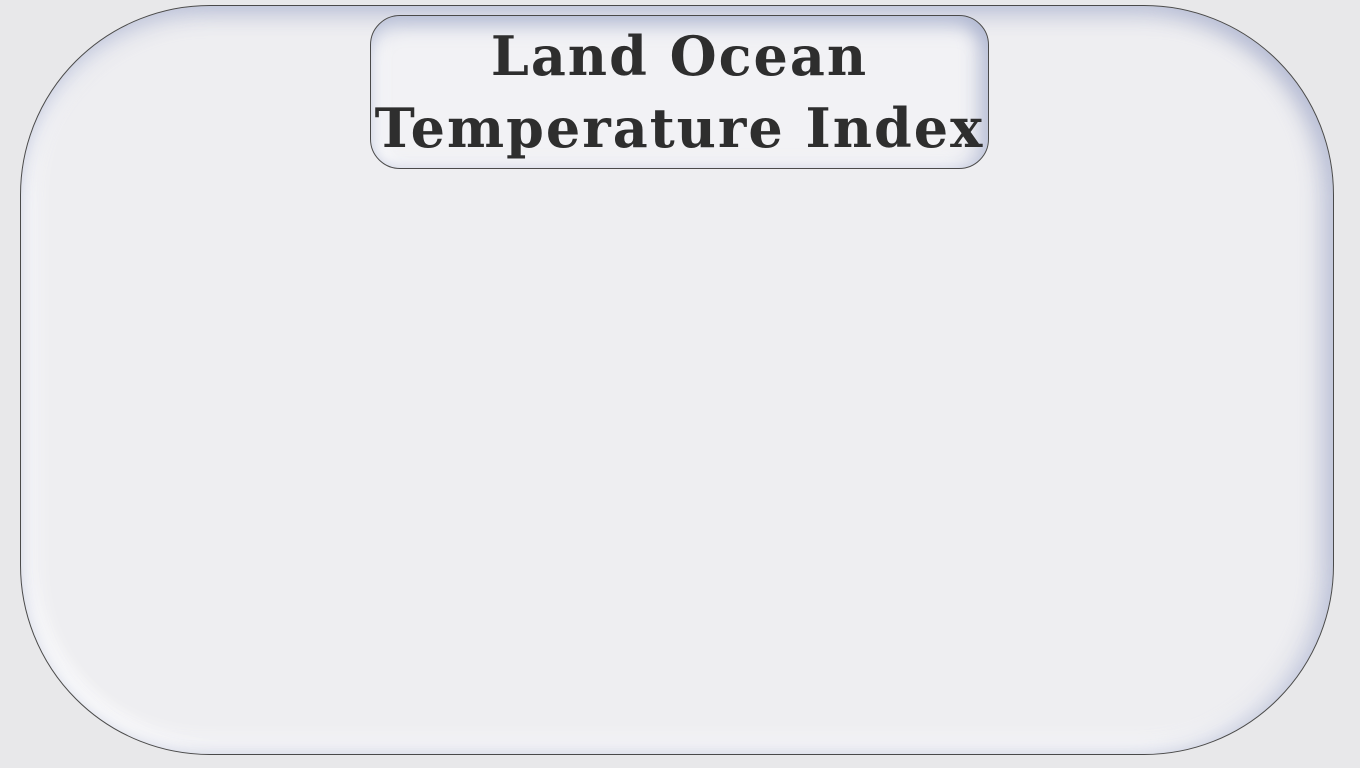 This screenshot has width=1360, height=768. I want to click on title-line-1: Land Ocean, so click(679, 56).